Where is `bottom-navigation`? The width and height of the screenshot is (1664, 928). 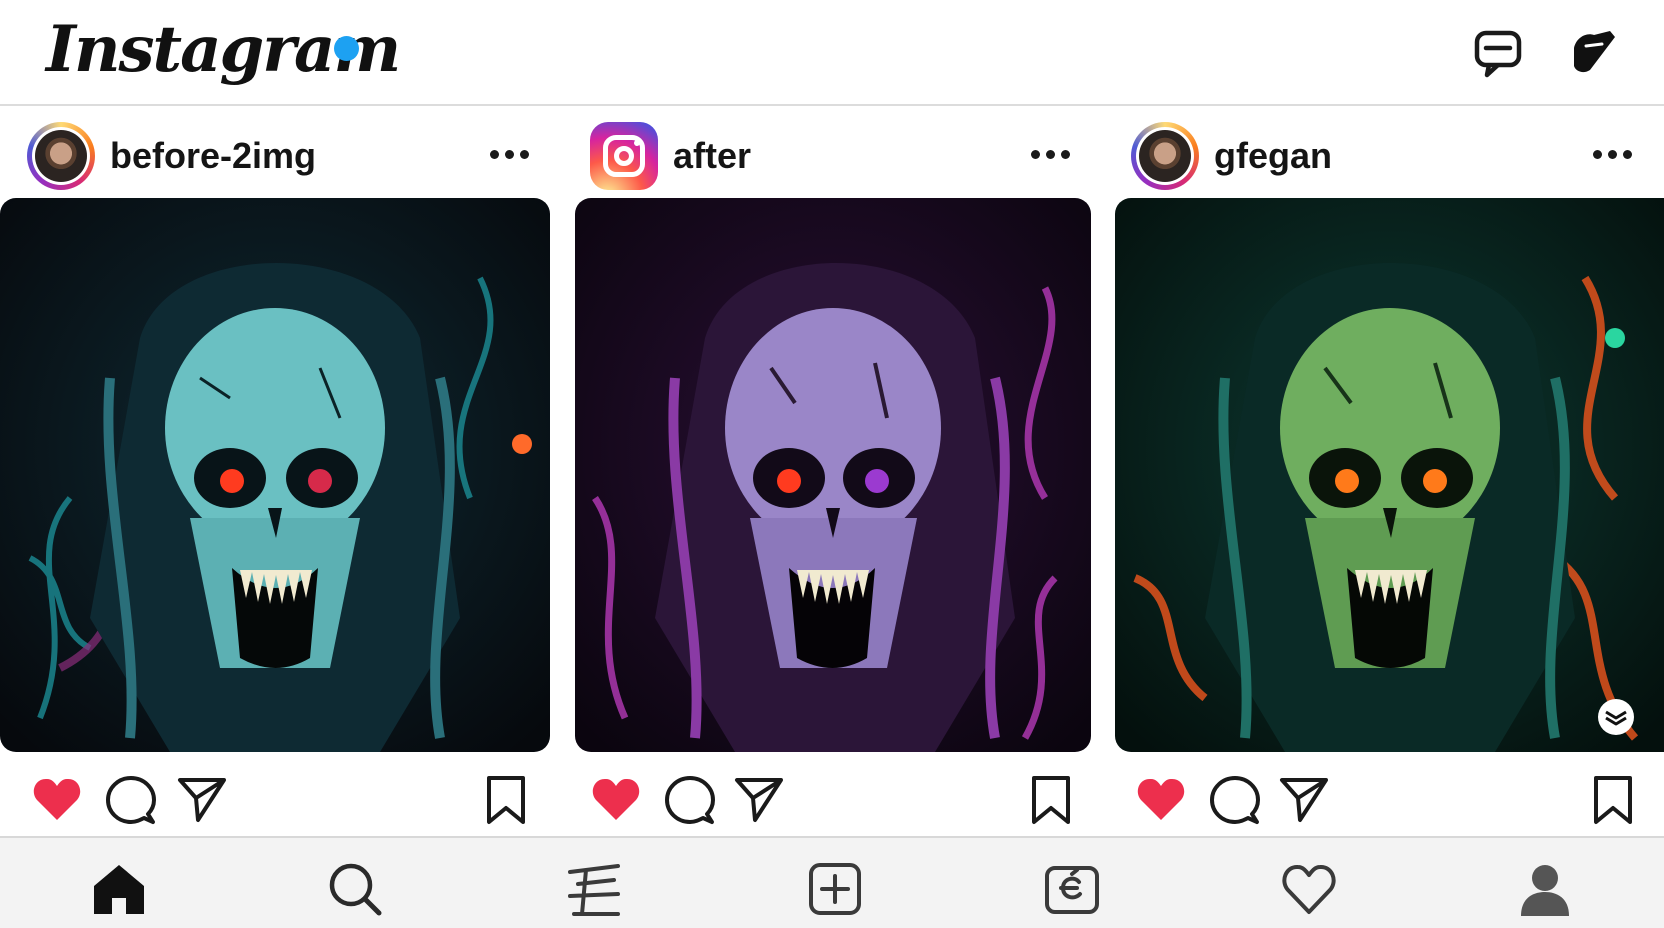 bottom-navigation is located at coordinates (832, 882).